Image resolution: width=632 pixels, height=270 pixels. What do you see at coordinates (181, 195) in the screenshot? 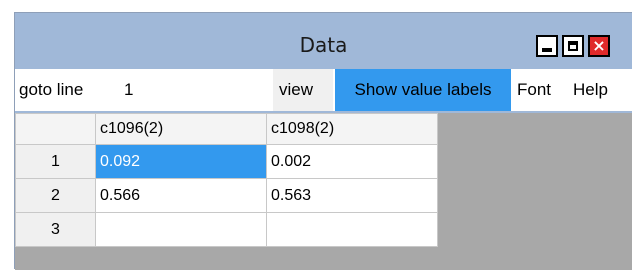
I see `table-cell: 0.566` at bounding box center [181, 195].